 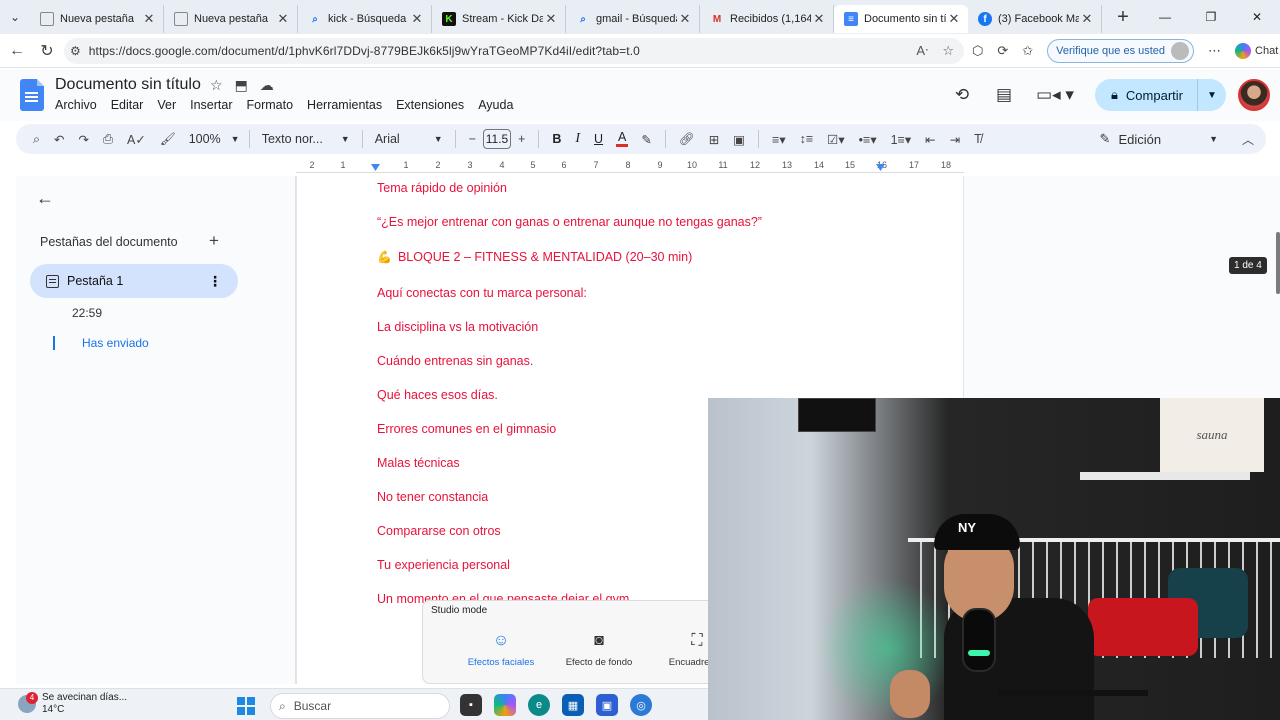 What do you see at coordinates (59, 139) in the screenshot?
I see `undo-icon: ↶` at bounding box center [59, 139].